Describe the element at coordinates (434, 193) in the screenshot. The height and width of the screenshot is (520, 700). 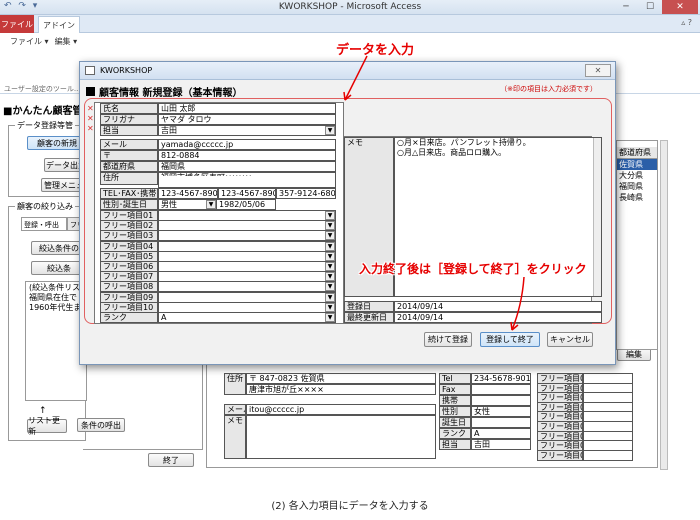
I see `callout-arrows` at that location.